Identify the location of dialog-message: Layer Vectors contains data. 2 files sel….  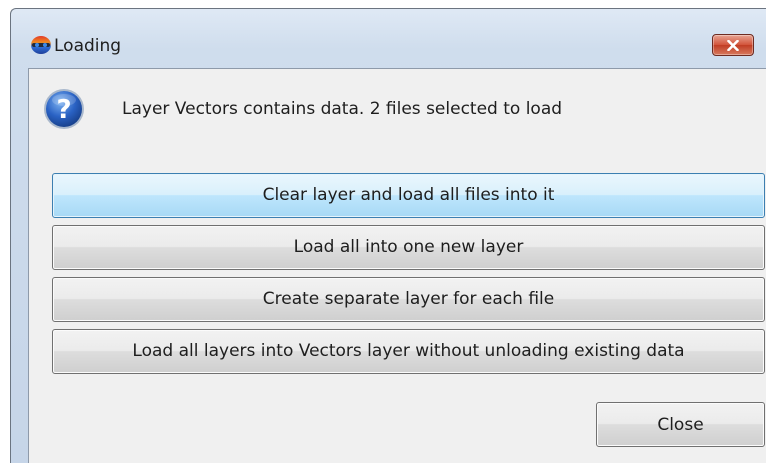
(342, 109).